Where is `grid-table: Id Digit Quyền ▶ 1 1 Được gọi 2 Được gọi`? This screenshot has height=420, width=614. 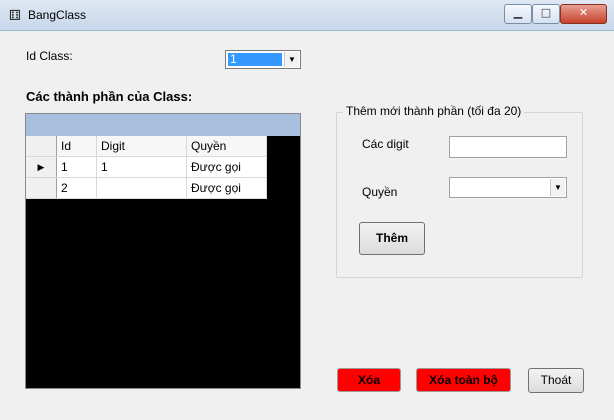 grid-table: Id Digit Quyền ▶ 1 1 Được gọi 2 Được gọi is located at coordinates (146, 167).